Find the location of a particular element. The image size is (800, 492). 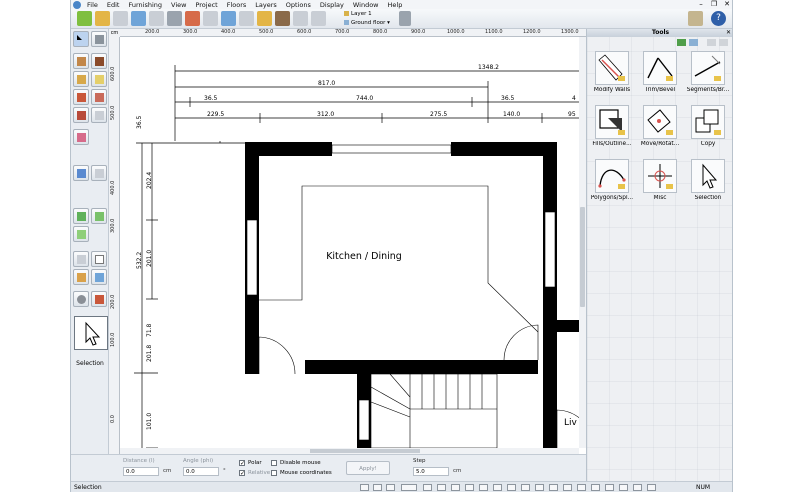

vertical-scroll-thumb is located at coordinates (582, 257).